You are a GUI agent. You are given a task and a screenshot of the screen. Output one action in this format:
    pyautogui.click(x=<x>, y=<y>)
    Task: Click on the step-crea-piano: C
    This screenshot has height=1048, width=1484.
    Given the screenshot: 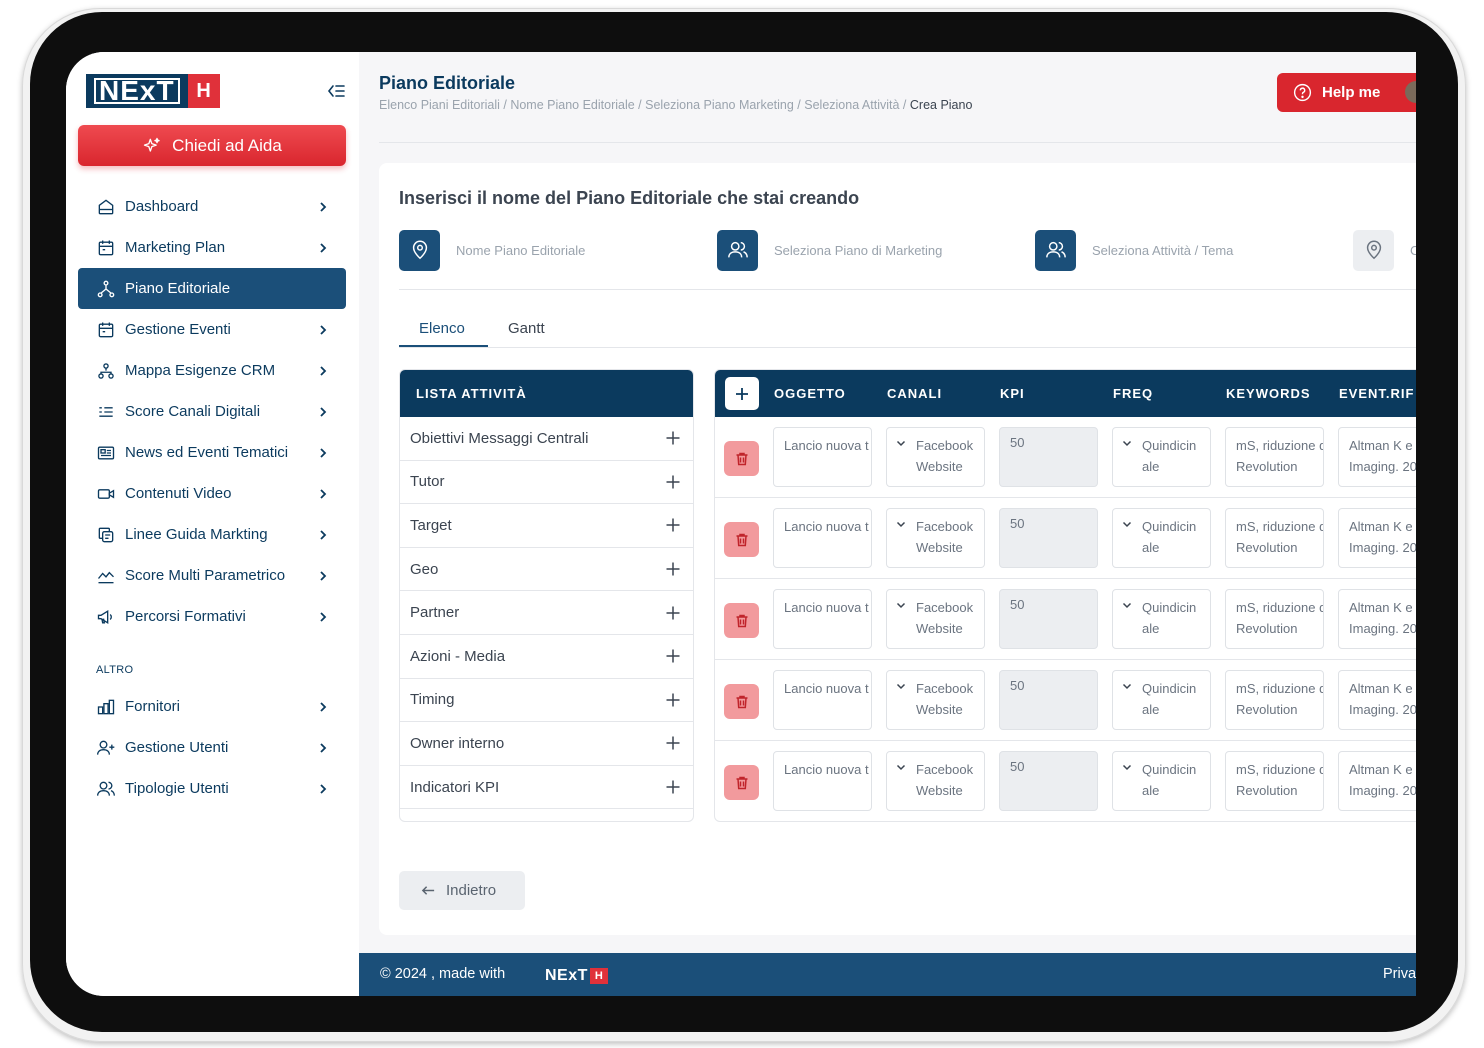 What is the action you would take?
    pyautogui.click(x=1384, y=250)
    